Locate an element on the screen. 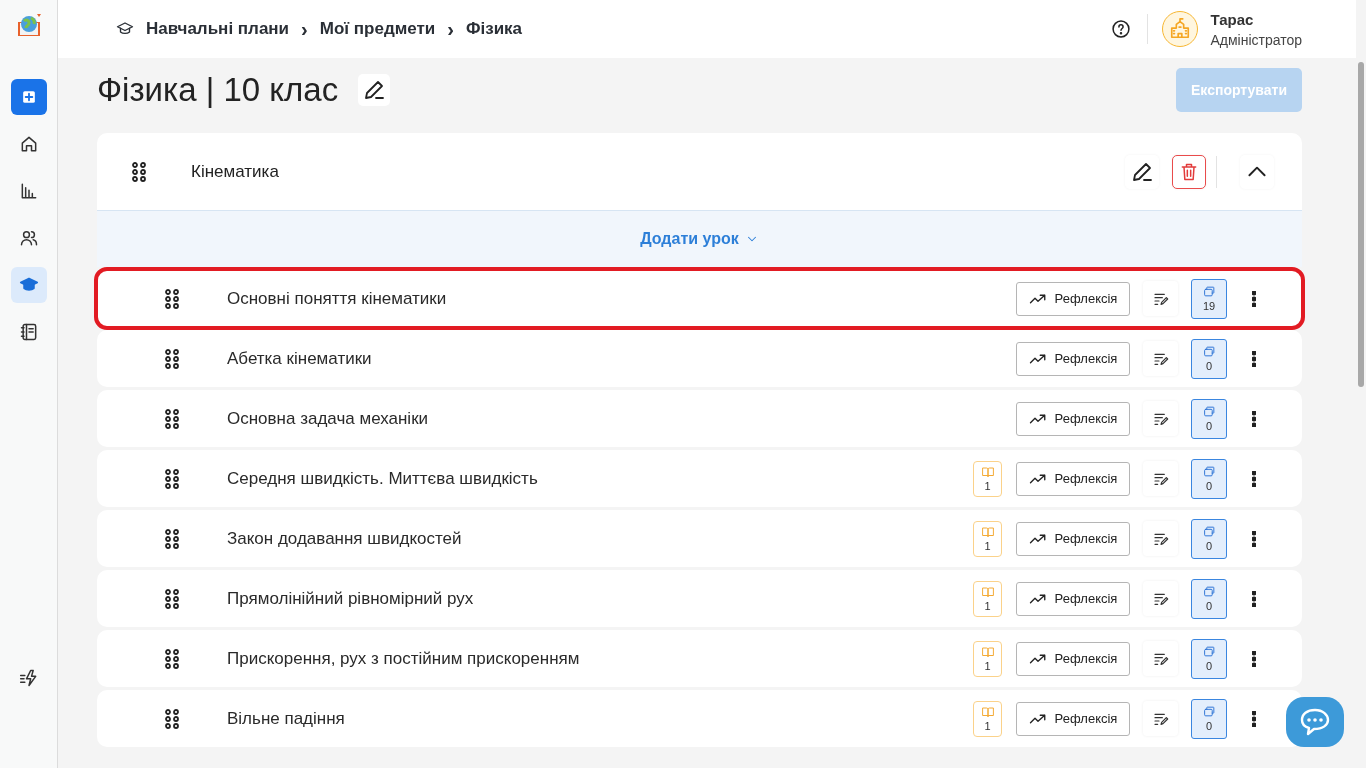 This screenshot has width=1366, height=768. notebook-icon is located at coordinates (28, 332).